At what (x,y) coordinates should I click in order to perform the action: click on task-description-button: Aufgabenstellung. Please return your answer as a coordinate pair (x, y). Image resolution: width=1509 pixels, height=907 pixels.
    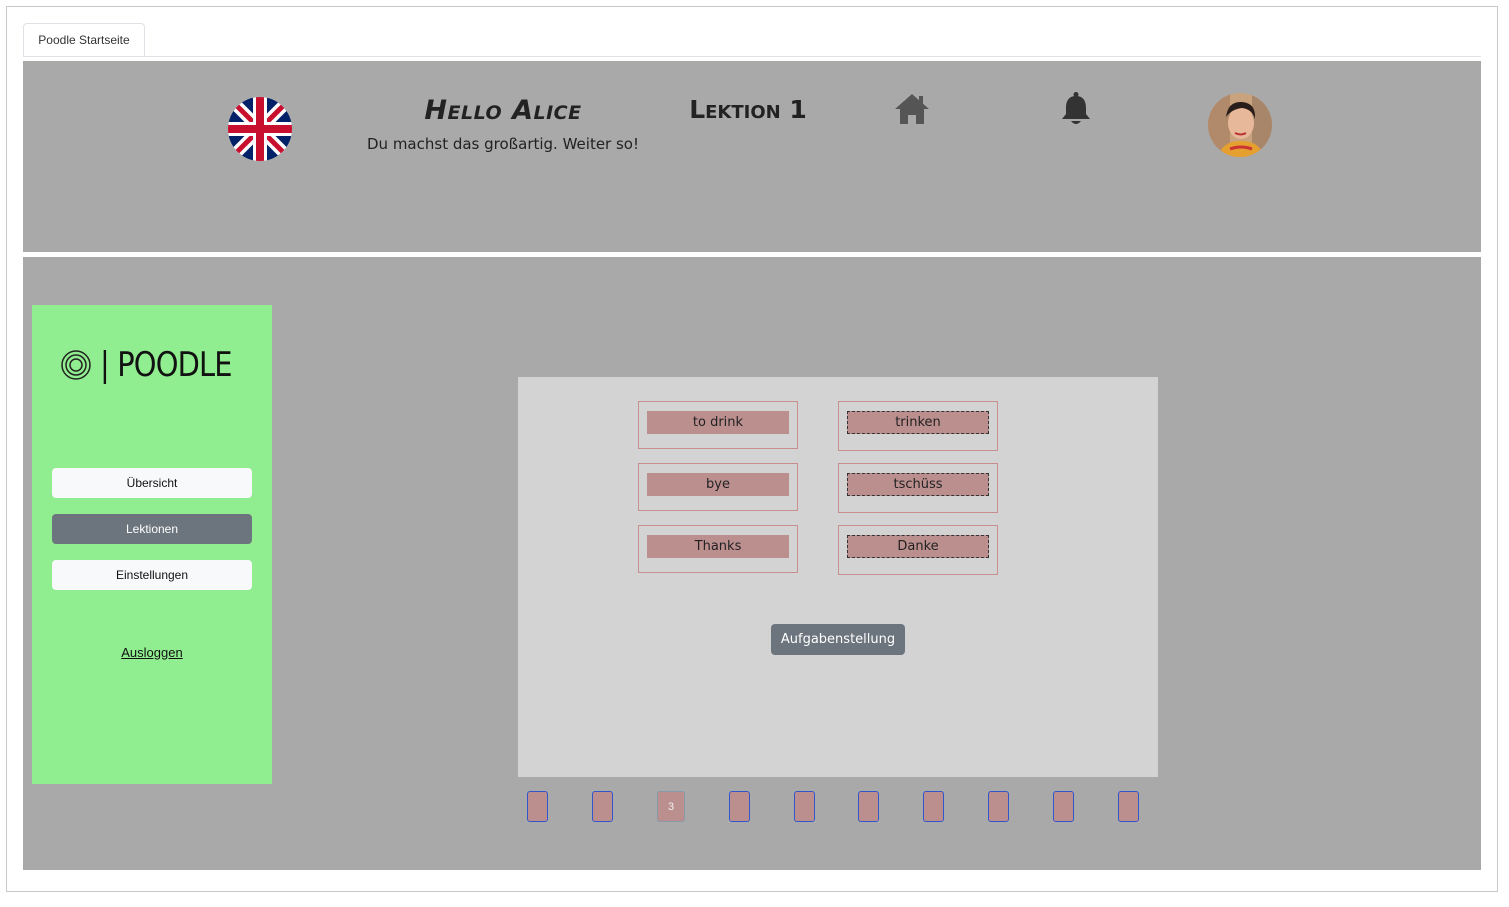
    Looking at the image, I should click on (838, 639).